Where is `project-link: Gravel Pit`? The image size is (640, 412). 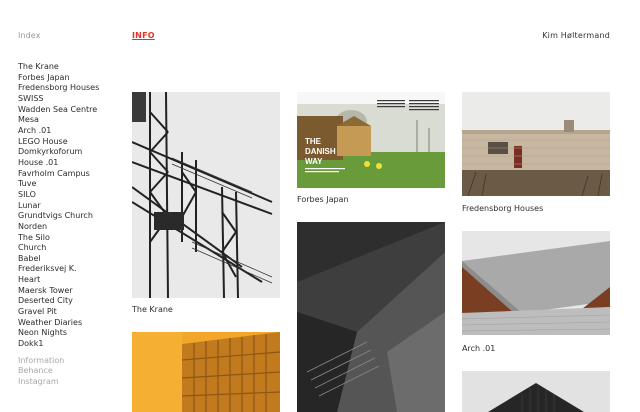 project-link: Gravel Pit is located at coordinates (73, 312).